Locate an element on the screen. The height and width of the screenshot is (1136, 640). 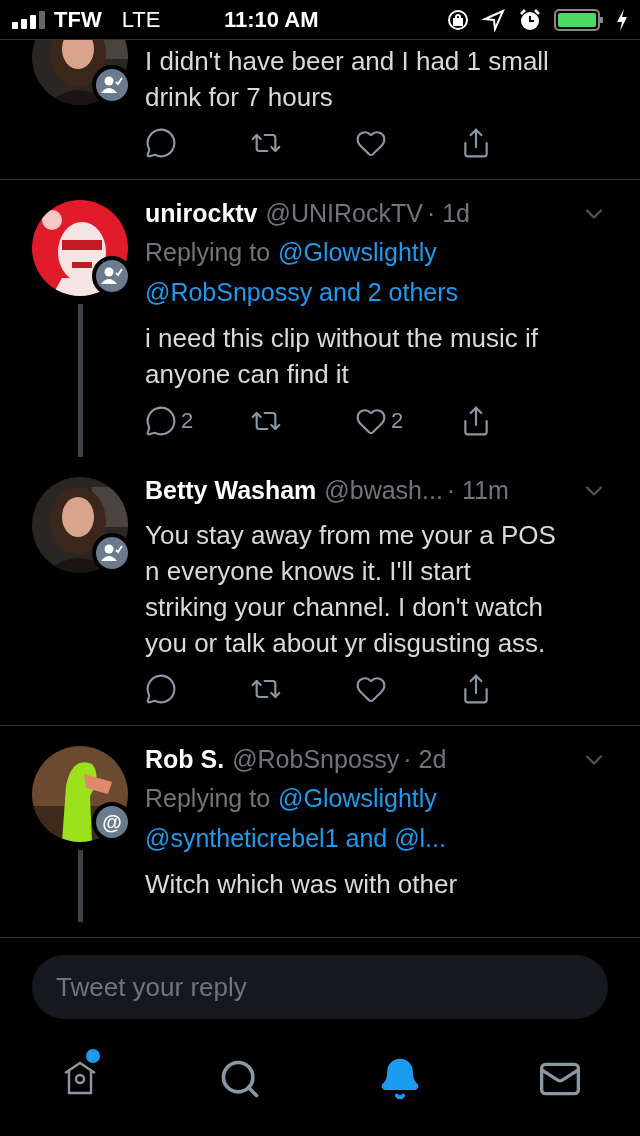
tweet-time: · 1d is located at coordinates (448, 214).